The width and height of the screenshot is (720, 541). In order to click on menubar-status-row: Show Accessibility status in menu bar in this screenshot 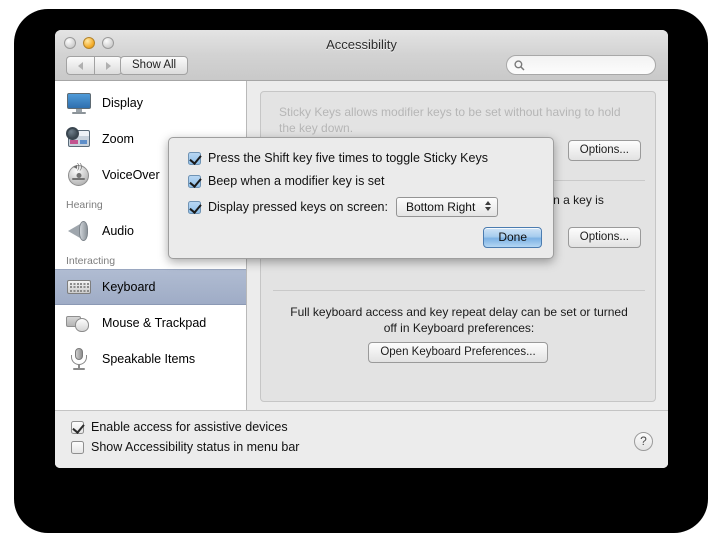, I will do `click(185, 447)`.